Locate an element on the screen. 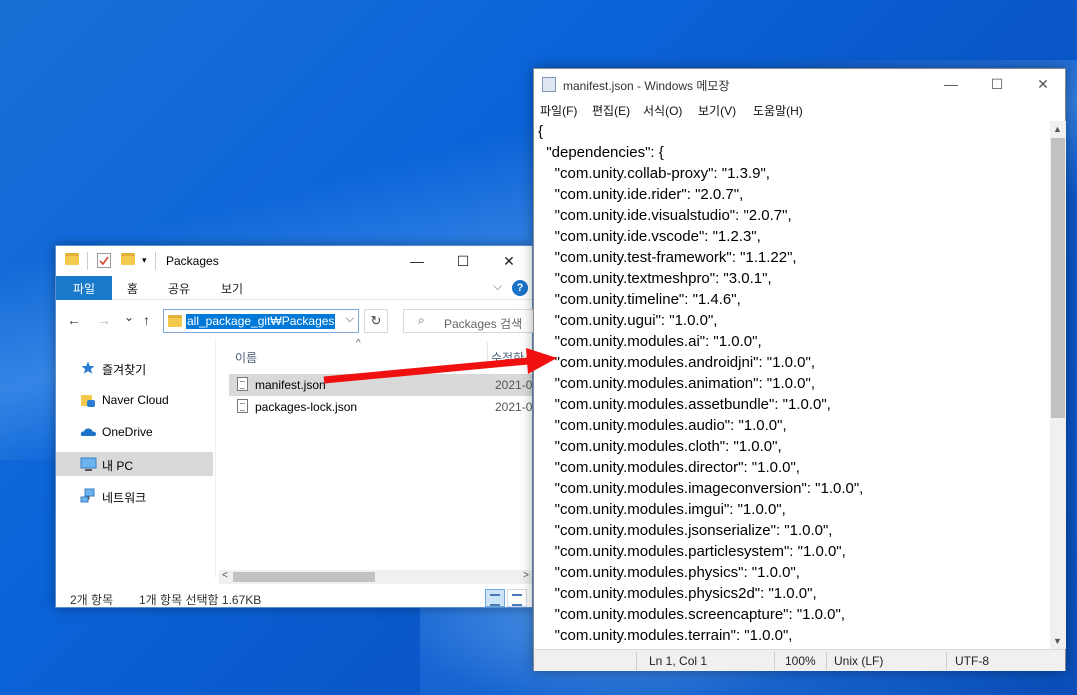  selection-info: 1개 항목 선택함 1.67KB is located at coordinates (200, 600).